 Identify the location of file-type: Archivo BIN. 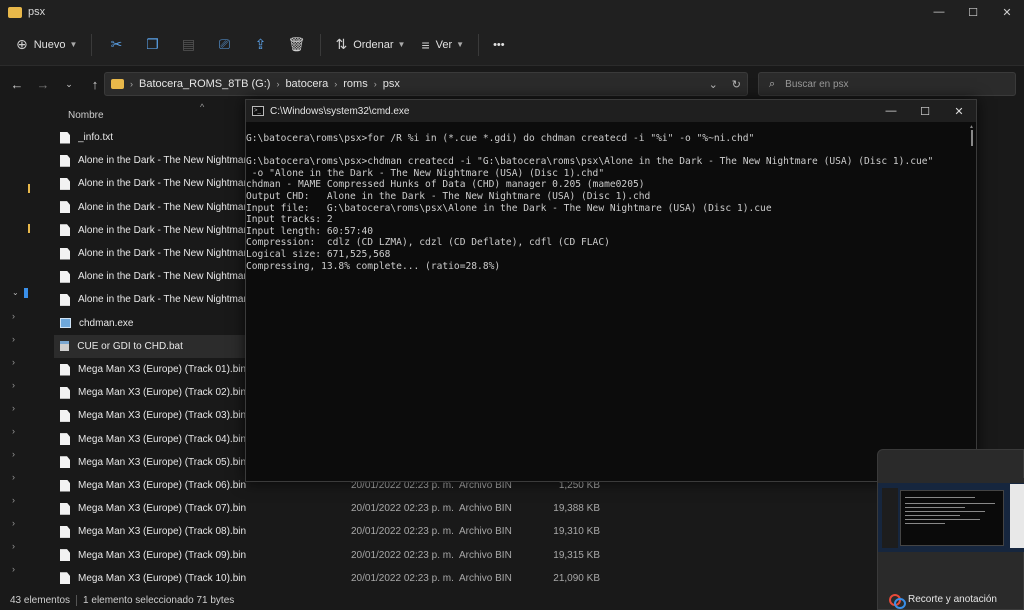
(485, 532).